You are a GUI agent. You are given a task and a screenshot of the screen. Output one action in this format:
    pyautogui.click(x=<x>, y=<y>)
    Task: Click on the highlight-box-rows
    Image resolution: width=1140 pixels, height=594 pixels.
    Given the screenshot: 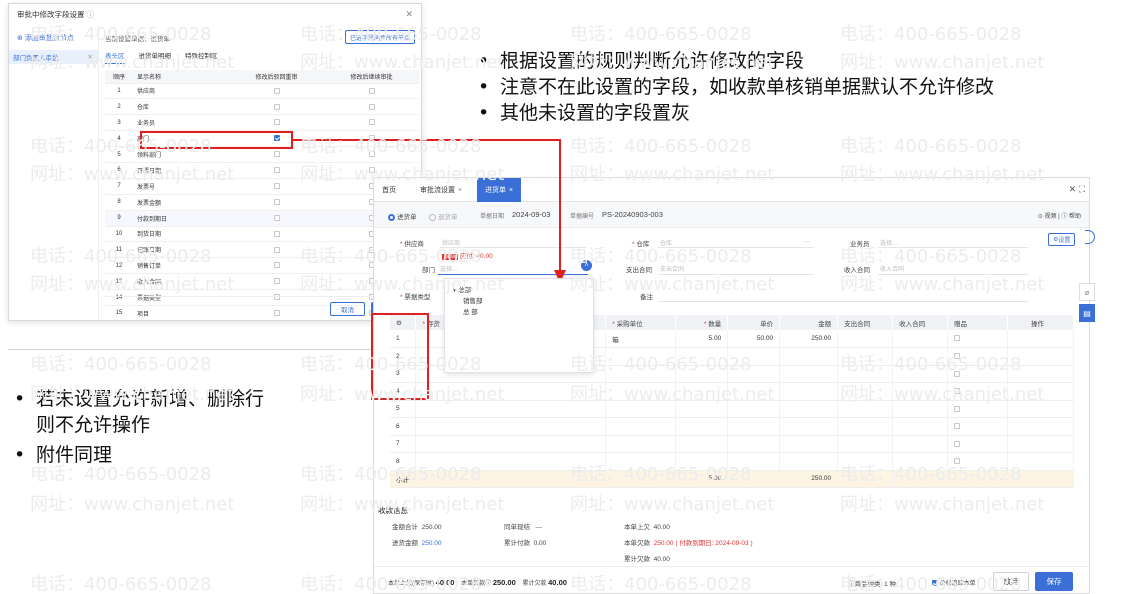 What is the action you would take?
    pyautogui.click(x=400, y=356)
    